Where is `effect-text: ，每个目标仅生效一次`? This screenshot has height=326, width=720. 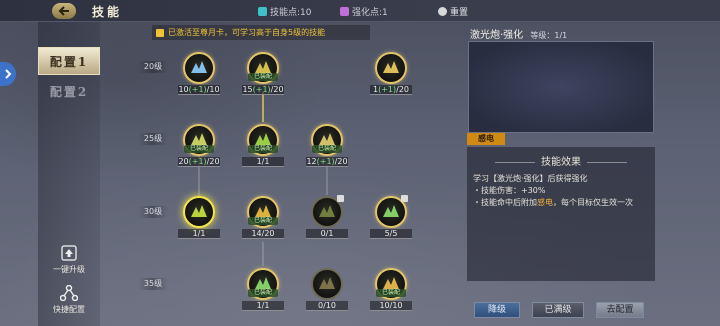 effect-text: ，每个目标仅生效一次 is located at coordinates (593, 202).